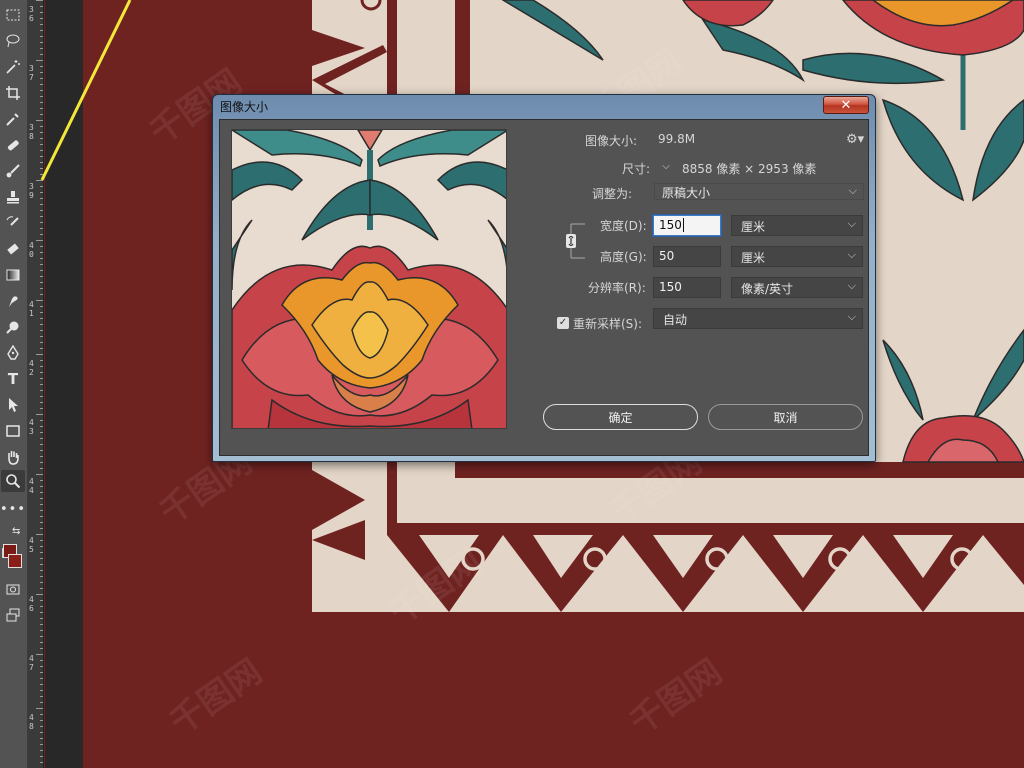 This screenshot has height=768, width=1024. I want to click on zoom-tool-icon, so click(13, 481).